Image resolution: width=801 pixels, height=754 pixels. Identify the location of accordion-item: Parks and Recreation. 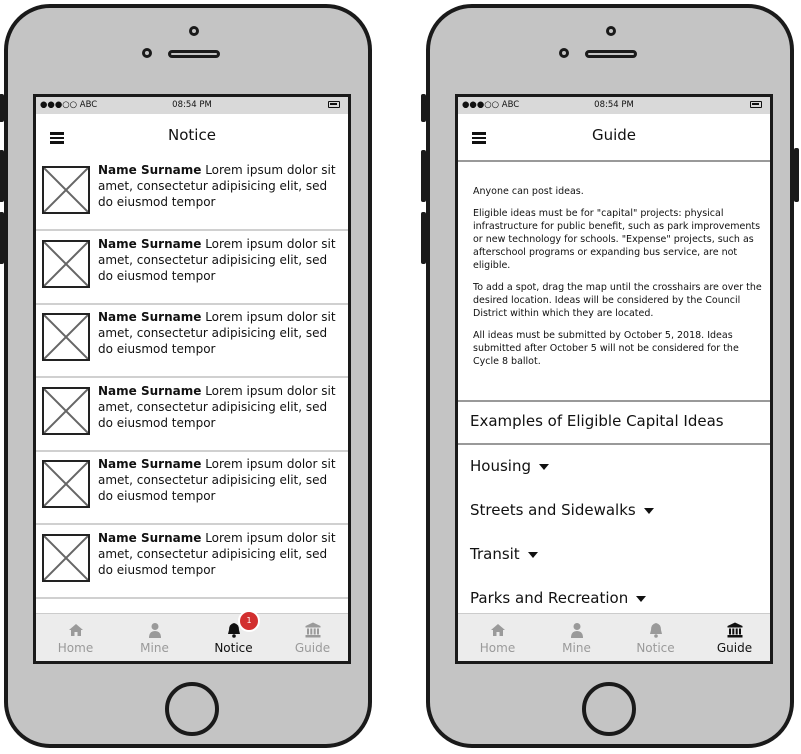
(558, 598).